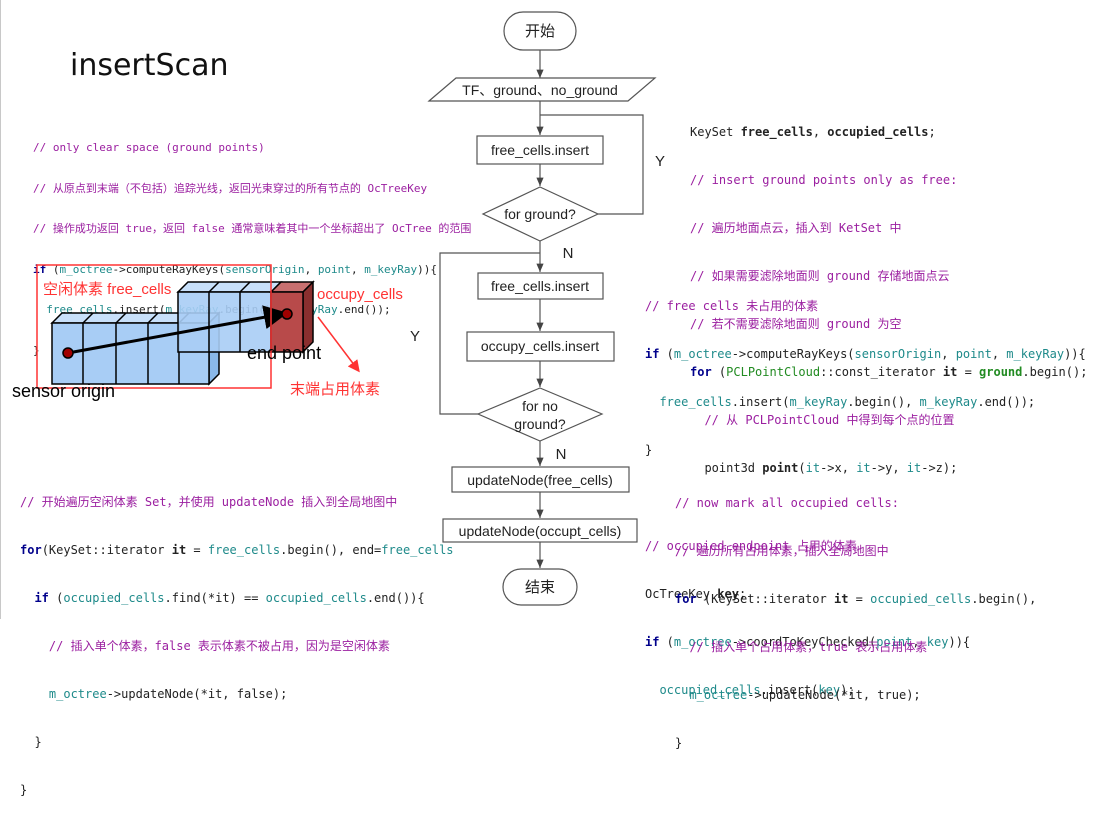 This screenshot has width=1106, height=814. What do you see at coordinates (568, 253) in the screenshot?
I see `decision1-no-label: N` at bounding box center [568, 253].